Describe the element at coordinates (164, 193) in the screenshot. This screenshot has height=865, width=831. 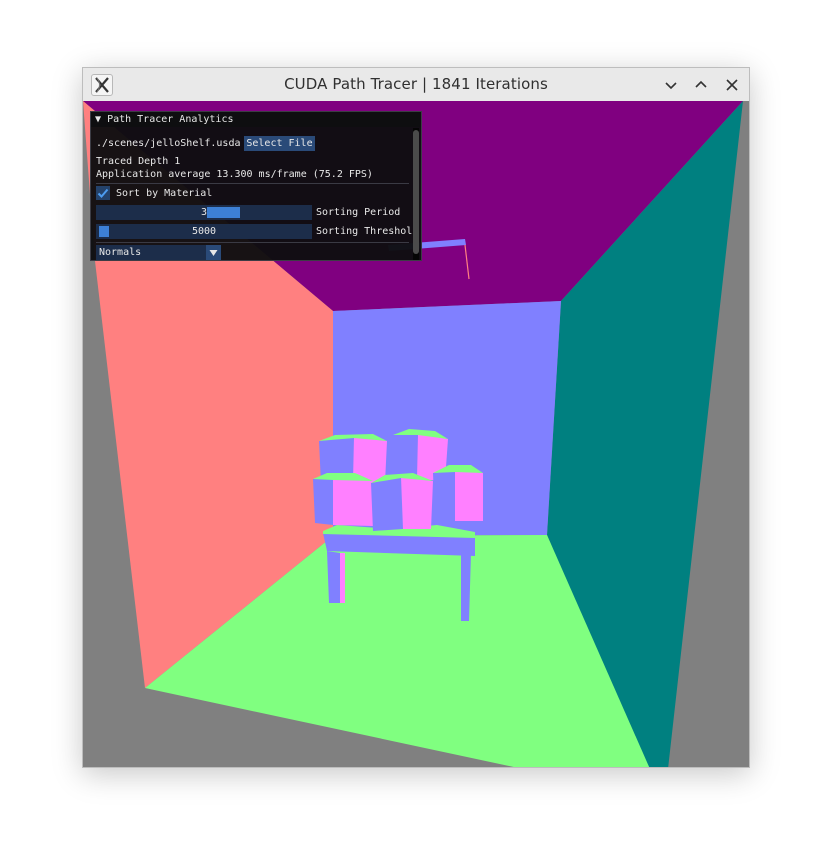
I see `sort-by-material-label: Sort by Material` at that location.